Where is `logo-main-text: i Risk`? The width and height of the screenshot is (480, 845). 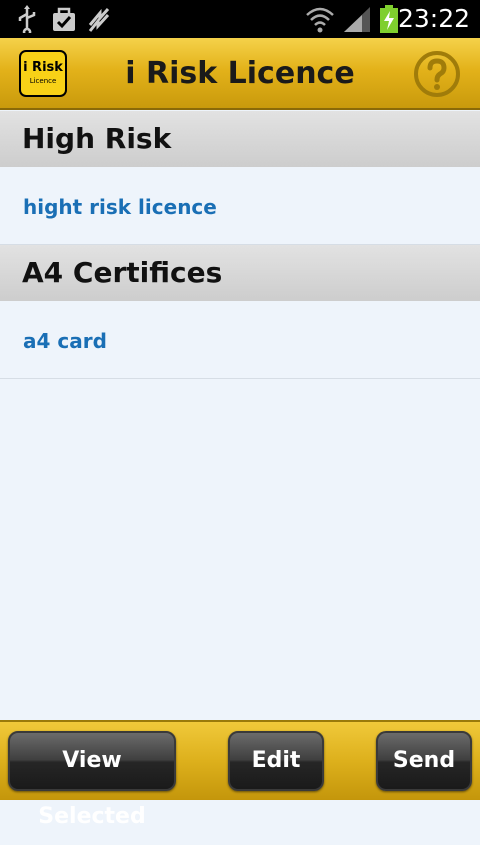 logo-main-text: i Risk is located at coordinates (43, 67).